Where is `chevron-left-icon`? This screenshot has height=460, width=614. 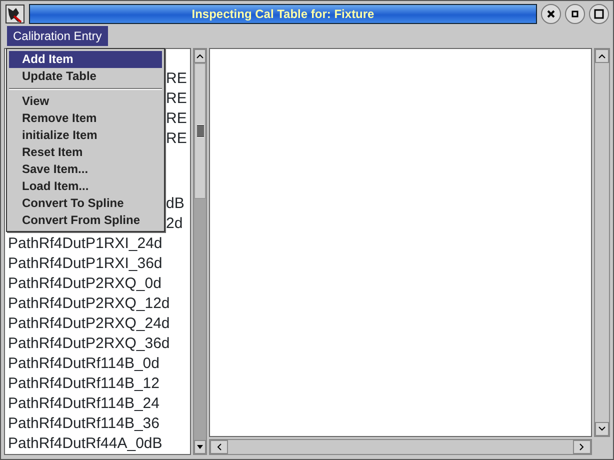 chevron-left-icon is located at coordinates (219, 447).